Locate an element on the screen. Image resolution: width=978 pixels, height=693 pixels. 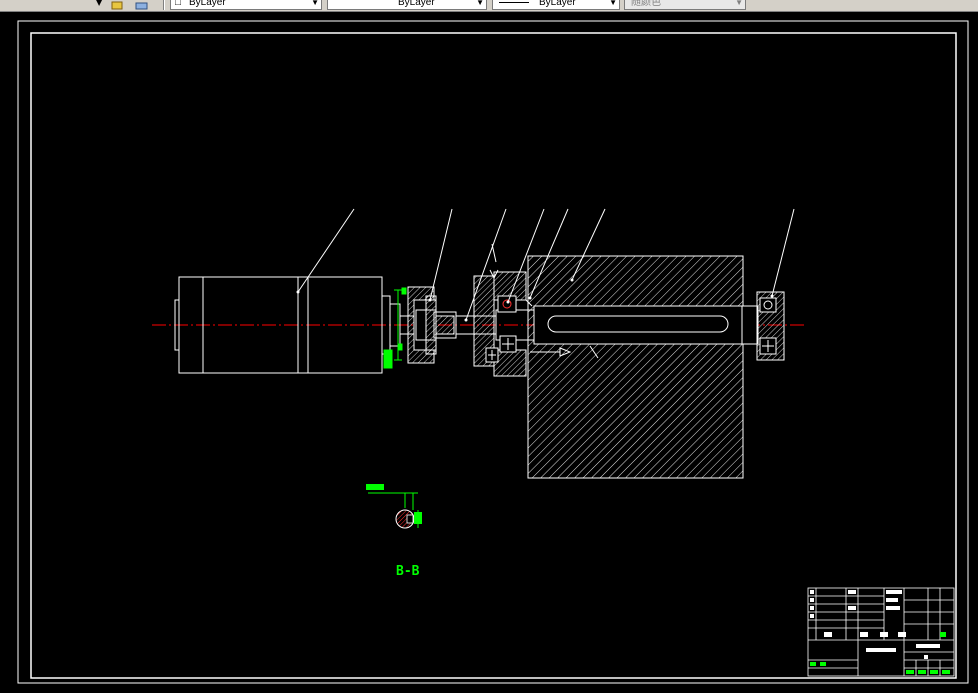
section-view-b-b is located at coordinates (394, 506).